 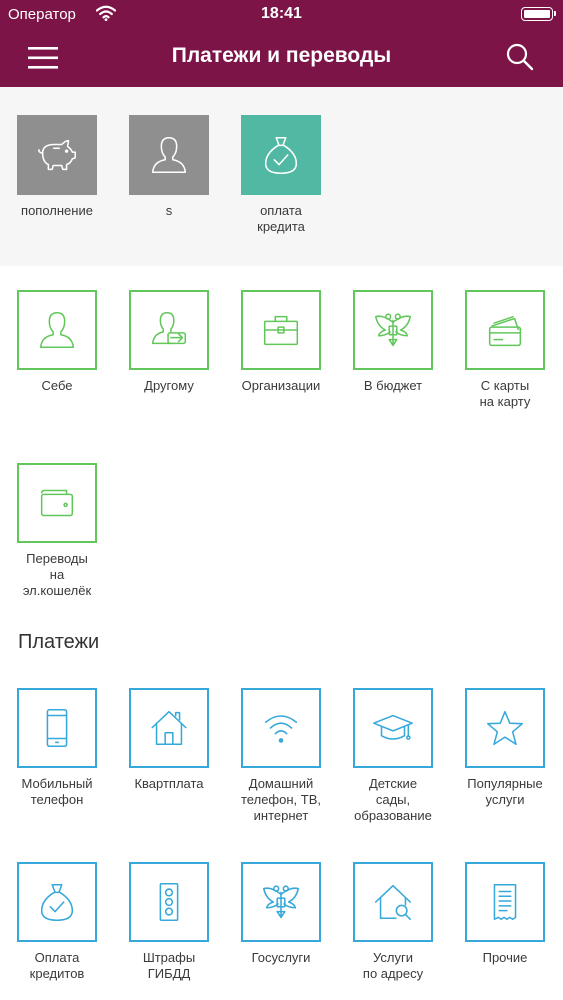 I want to click on battery-icon, so click(x=538, y=14).